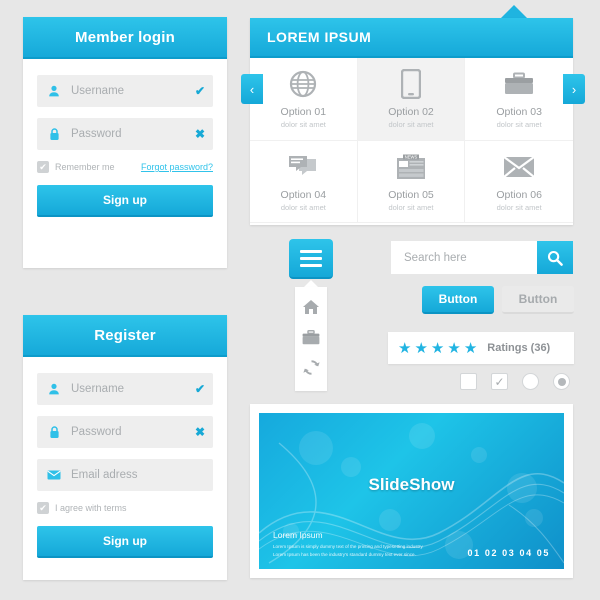  What do you see at coordinates (125, 134) in the screenshot?
I see `login-password-field: Password ✖` at bounding box center [125, 134].